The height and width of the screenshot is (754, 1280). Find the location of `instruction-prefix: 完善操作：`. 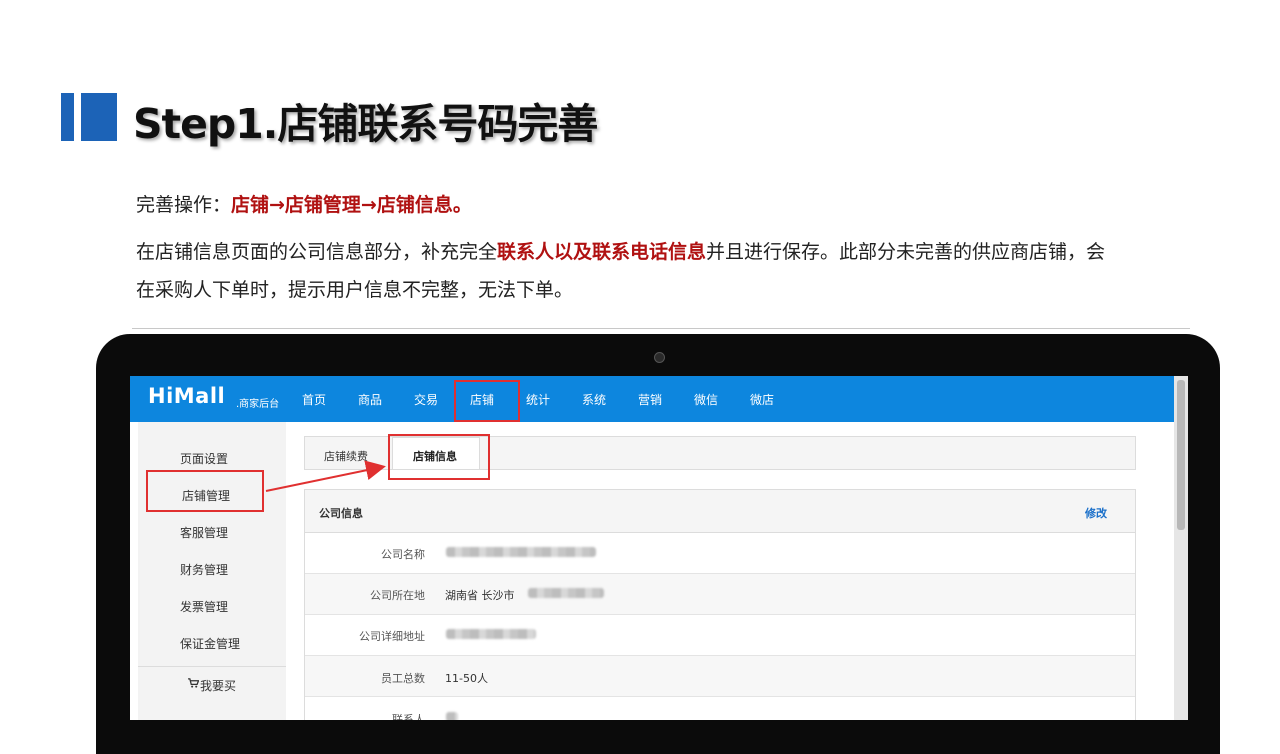

instruction-prefix: 完善操作： is located at coordinates (184, 205).